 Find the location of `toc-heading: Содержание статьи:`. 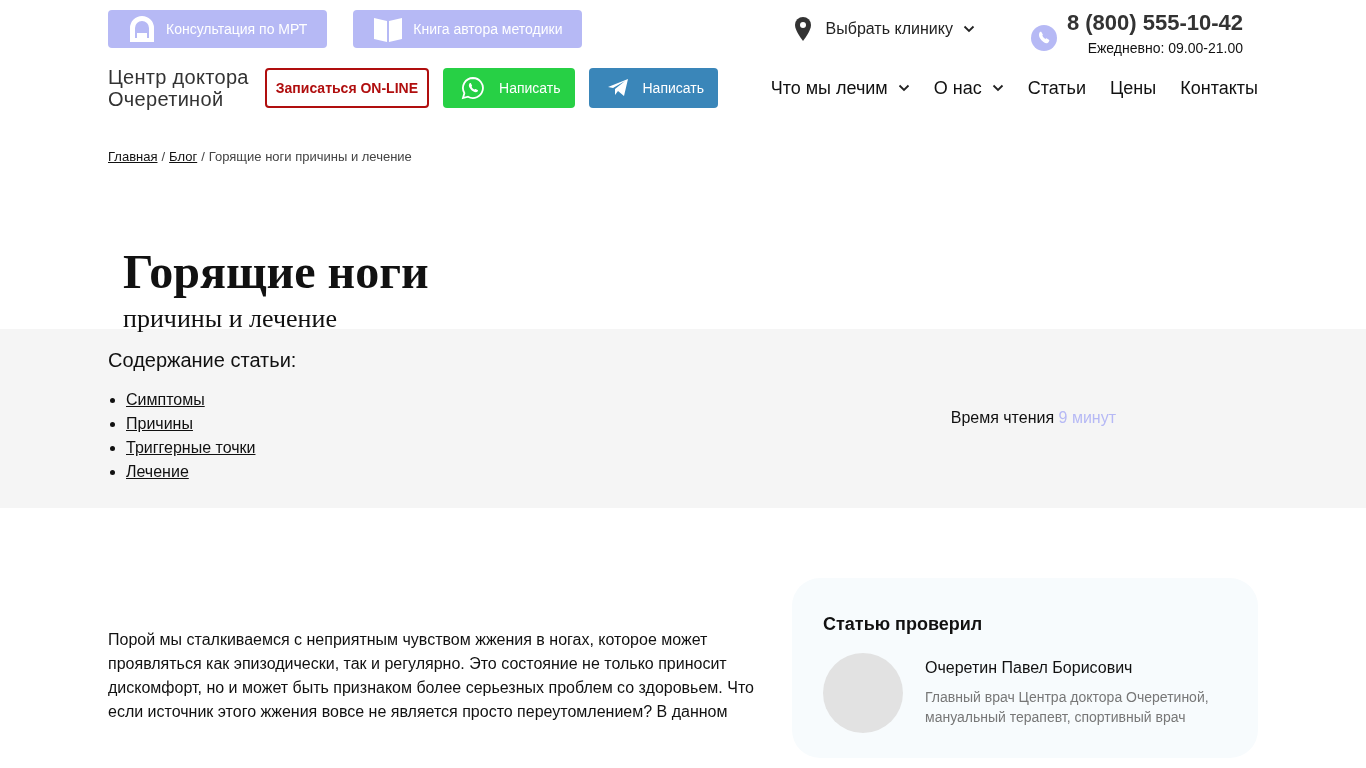

toc-heading: Содержание статьи: is located at coordinates (203, 360).